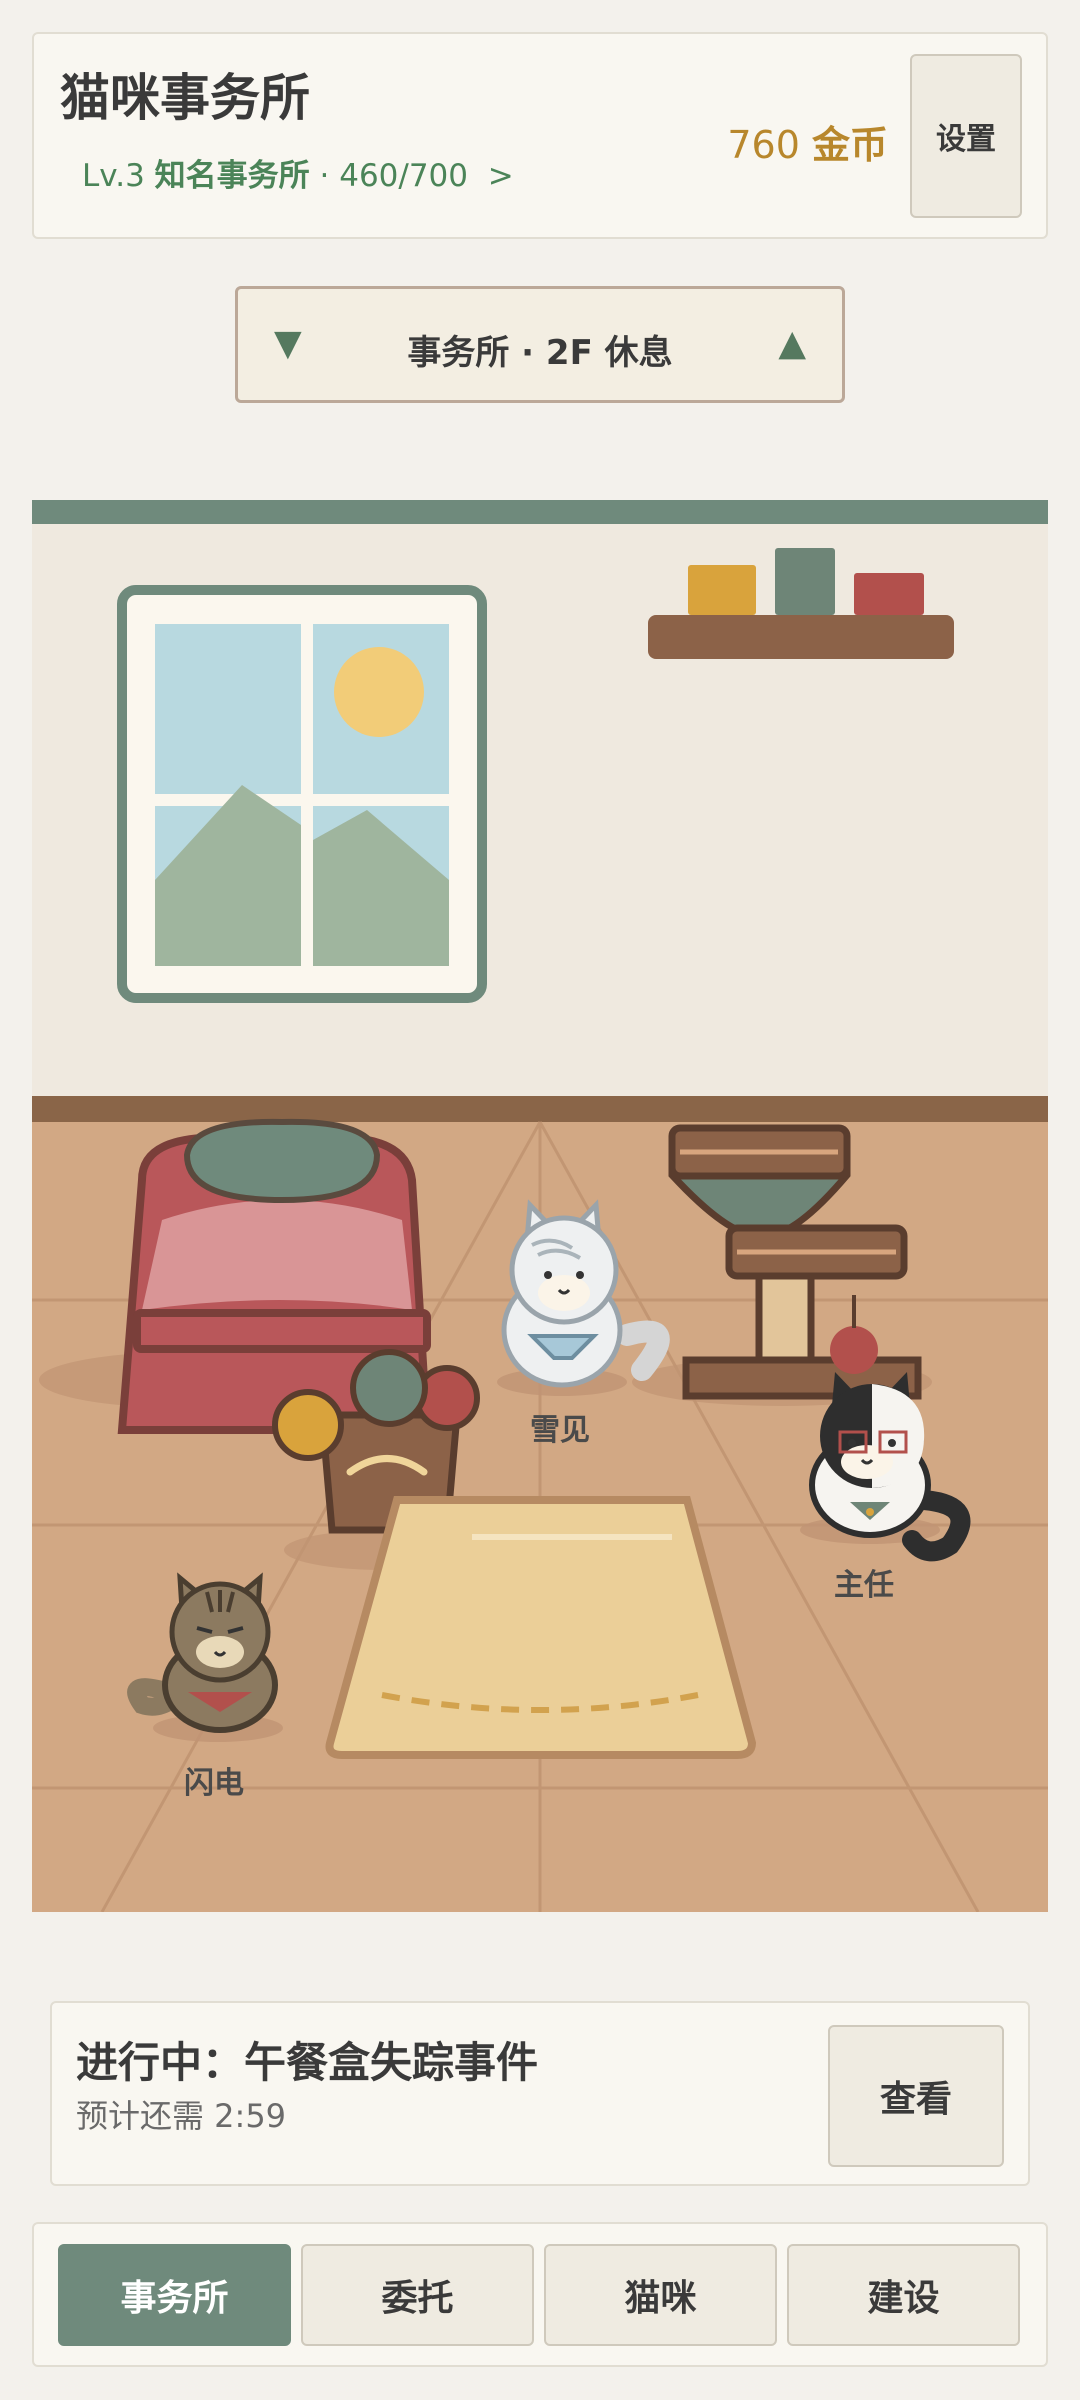  Describe the element at coordinates (389, 176) in the screenshot. I see `level-progress: · 460/700` at that location.